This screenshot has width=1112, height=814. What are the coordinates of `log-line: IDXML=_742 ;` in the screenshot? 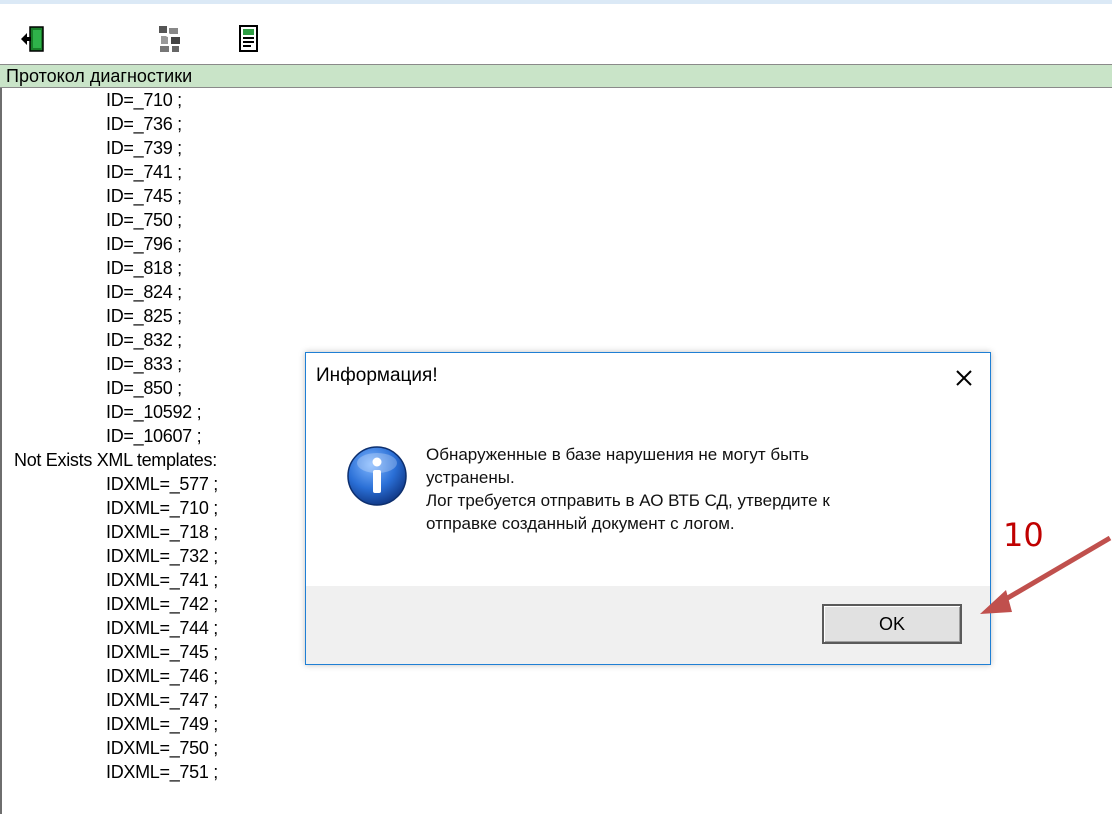 It's located at (162, 604).